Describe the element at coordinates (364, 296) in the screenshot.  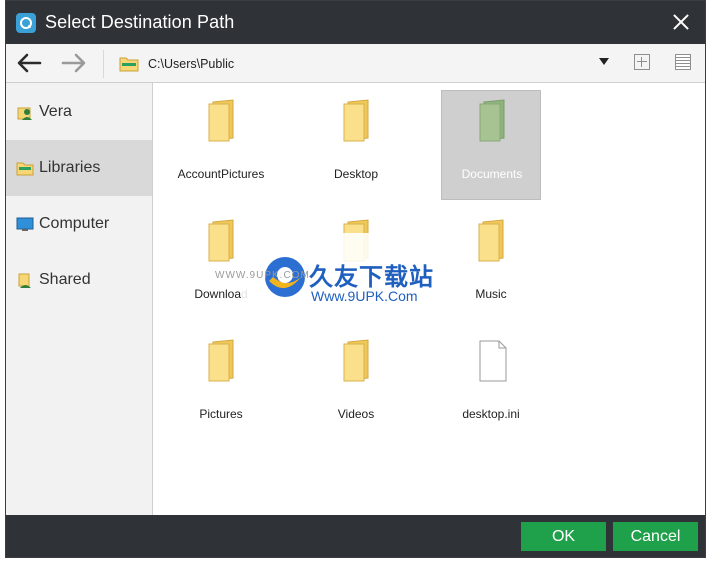
I see `watermark-url: Www.9UPK.Com` at that location.